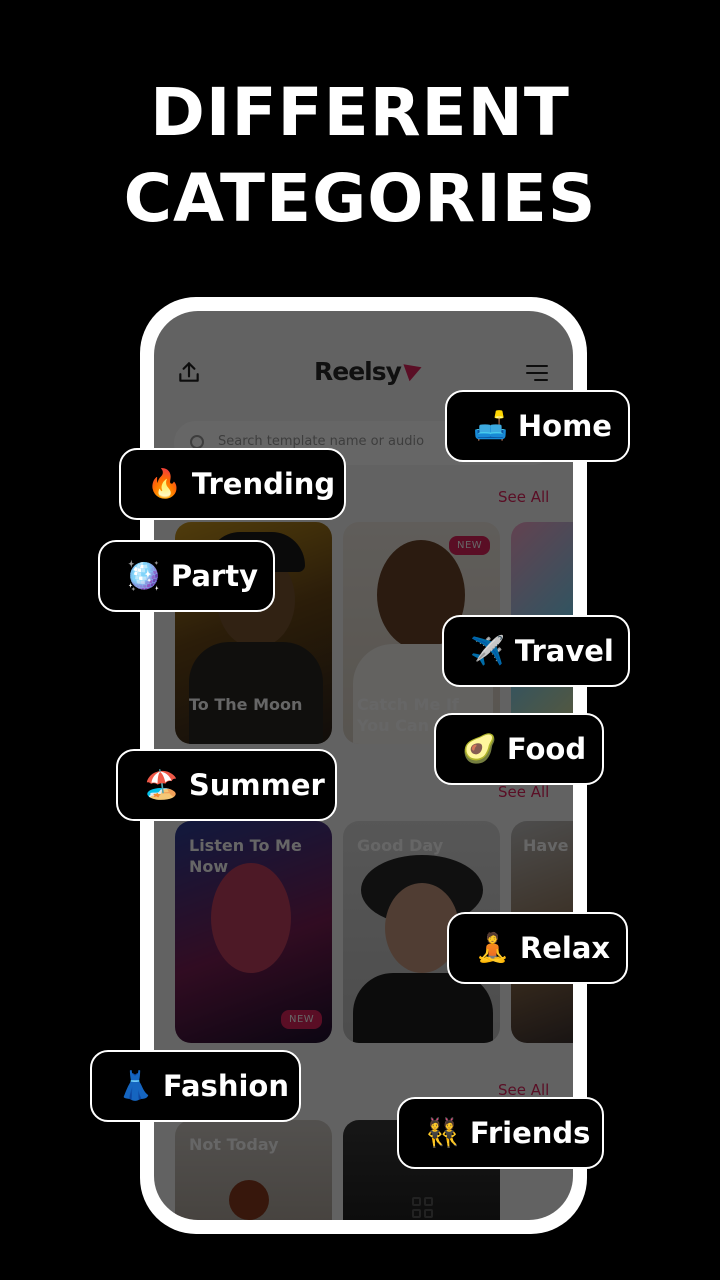  I want to click on see-all-link-trending: See All, so click(523, 497).